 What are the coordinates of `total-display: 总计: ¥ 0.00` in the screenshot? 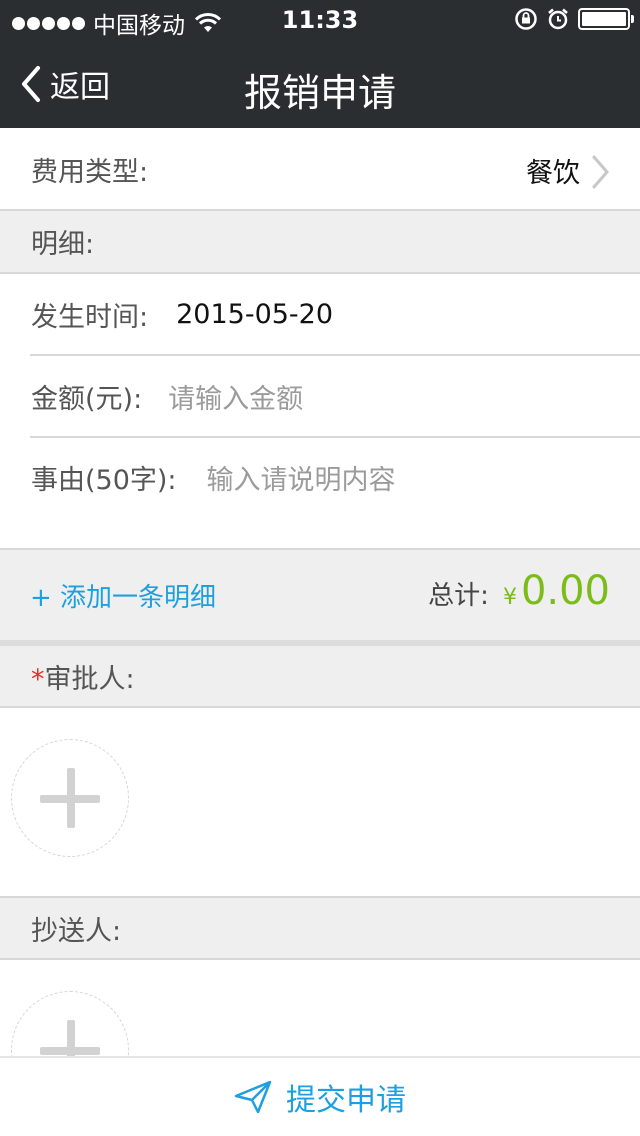 It's located at (519, 591).